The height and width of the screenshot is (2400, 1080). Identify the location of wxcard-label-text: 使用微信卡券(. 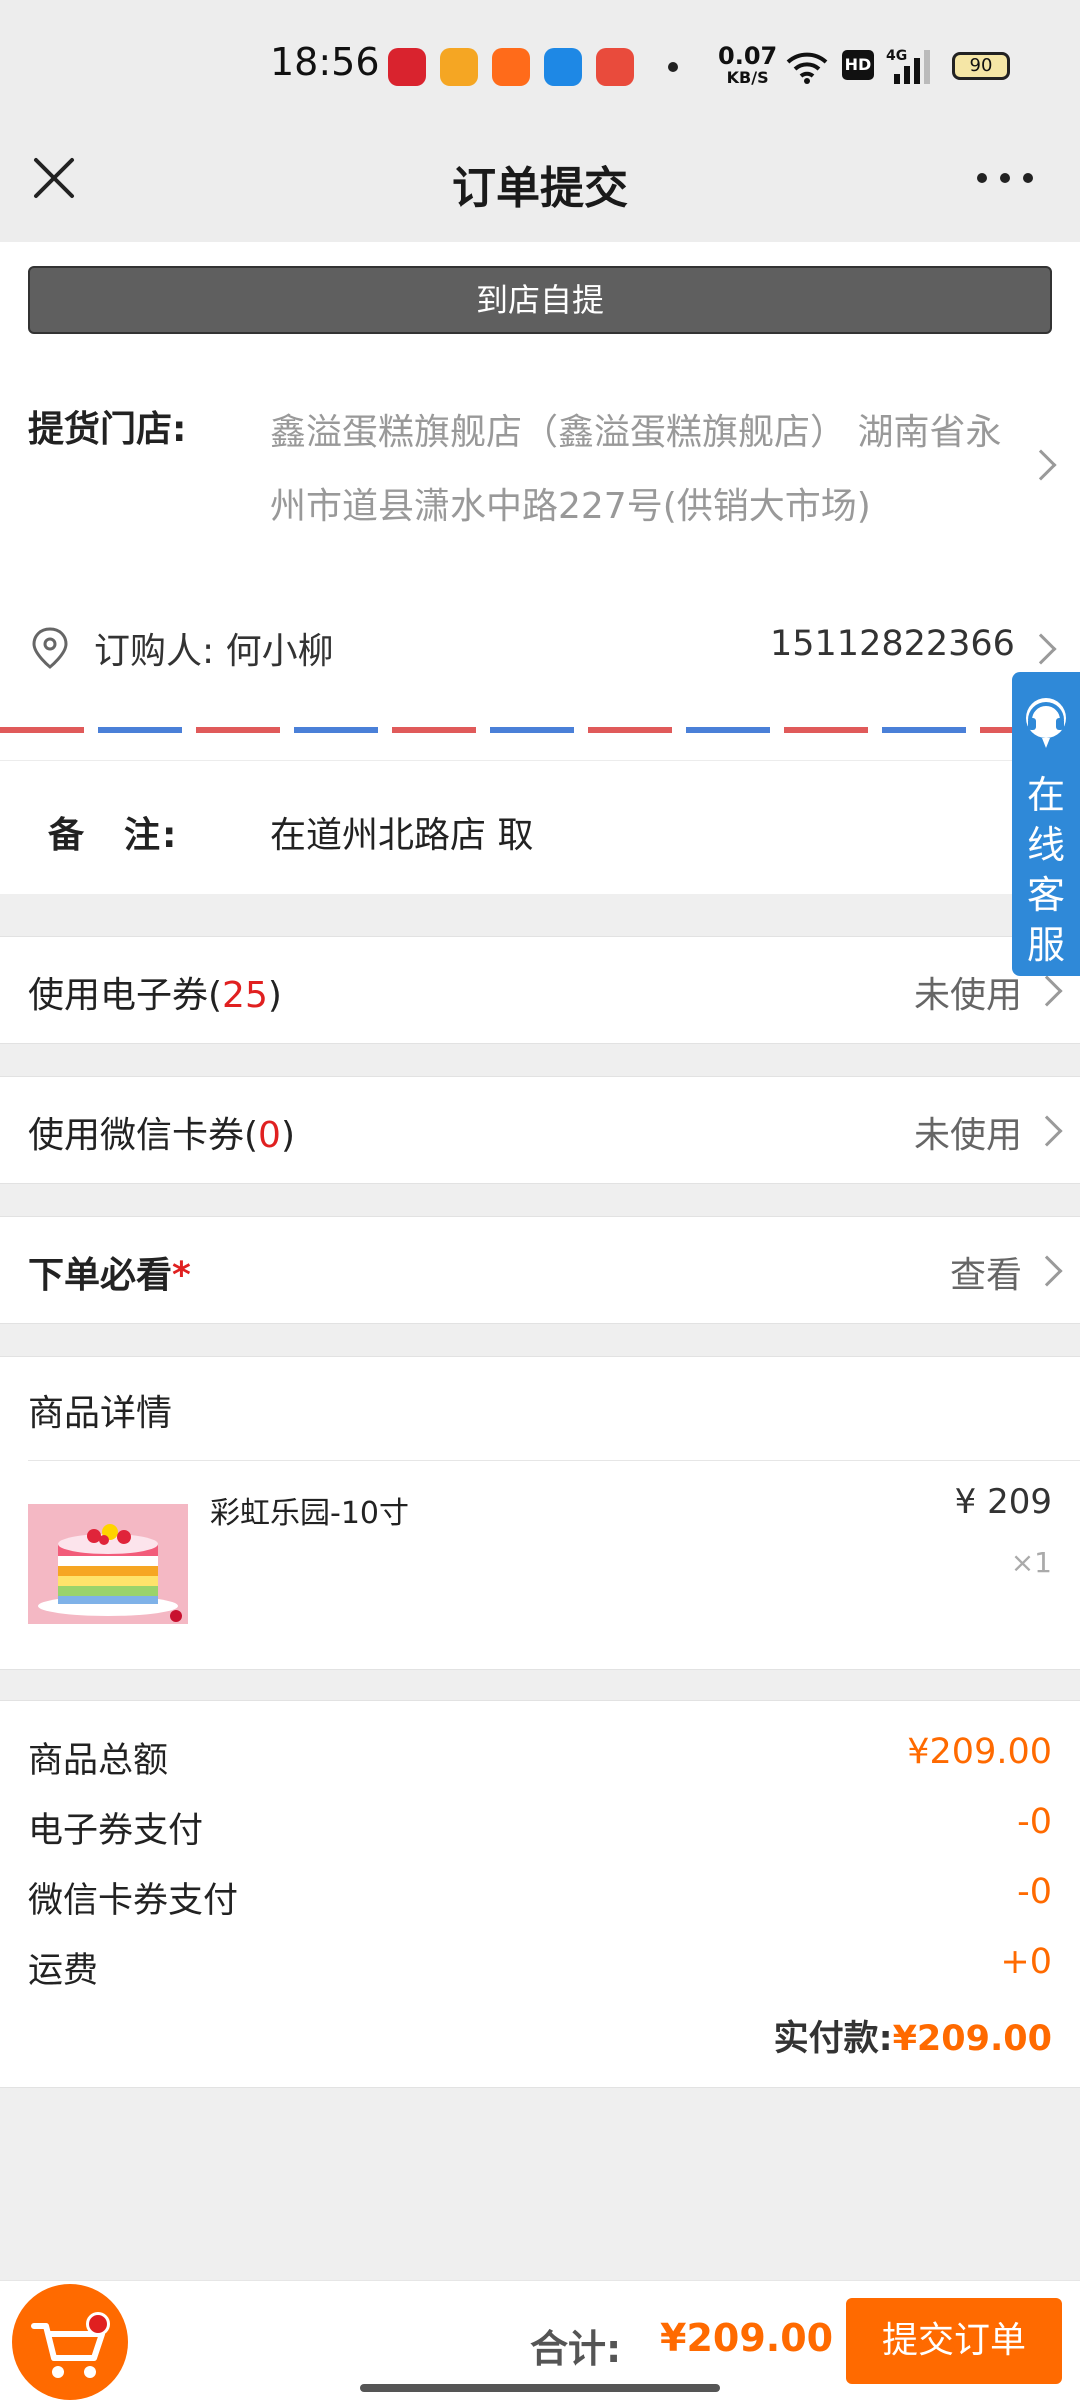
(143, 1135).